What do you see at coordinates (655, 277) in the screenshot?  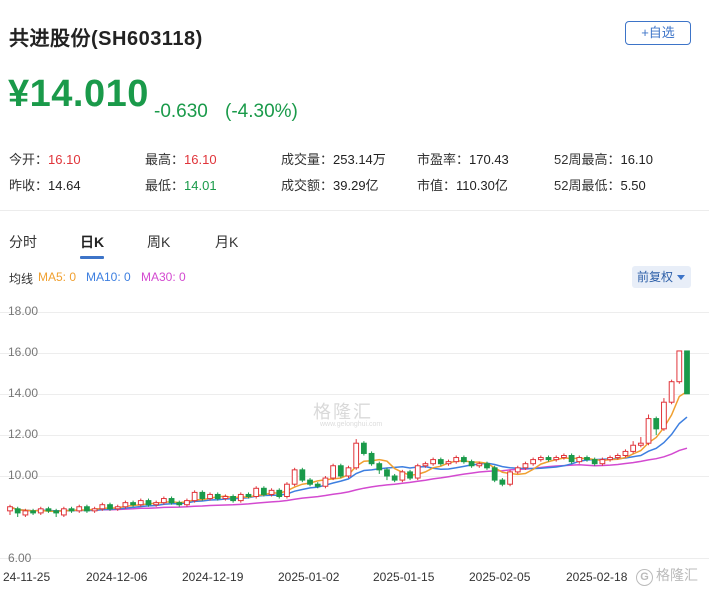 I see `adjust-dropdown-label: 前复权` at bounding box center [655, 277].